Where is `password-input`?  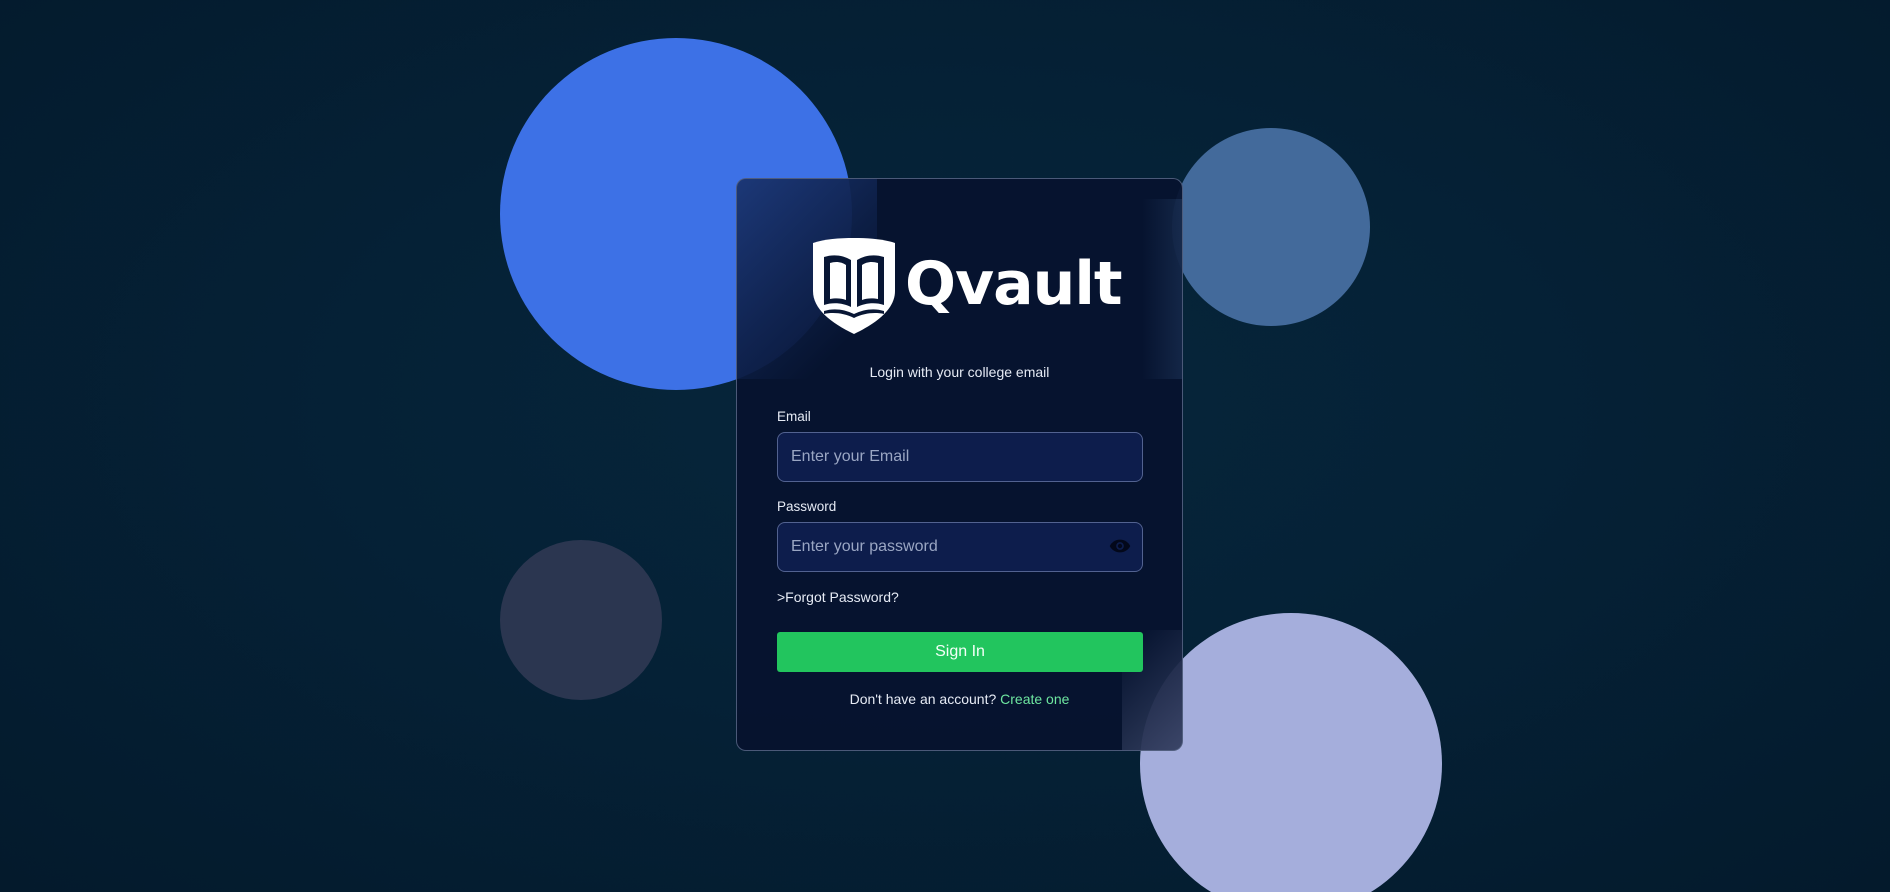 password-input is located at coordinates (960, 547).